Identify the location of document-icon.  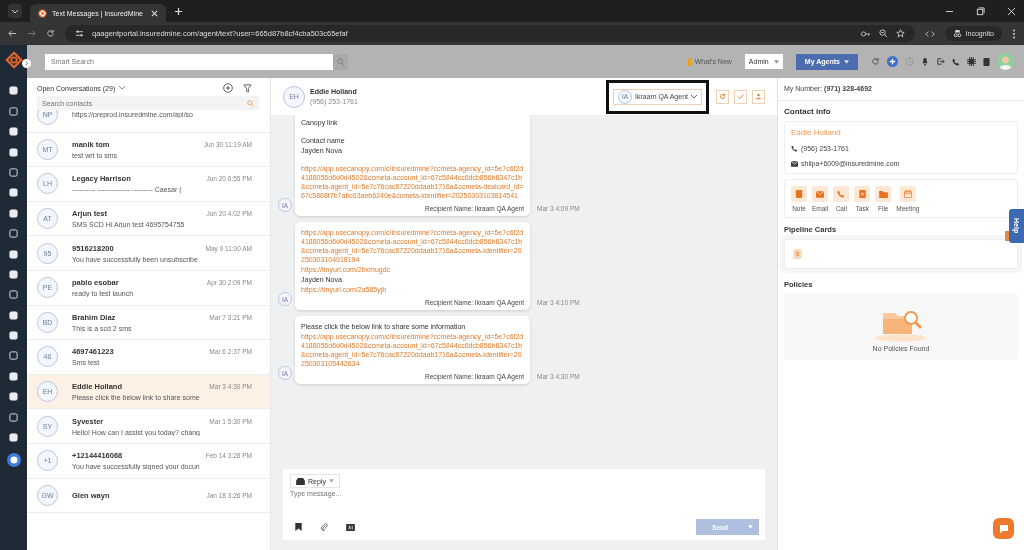
(797, 254).